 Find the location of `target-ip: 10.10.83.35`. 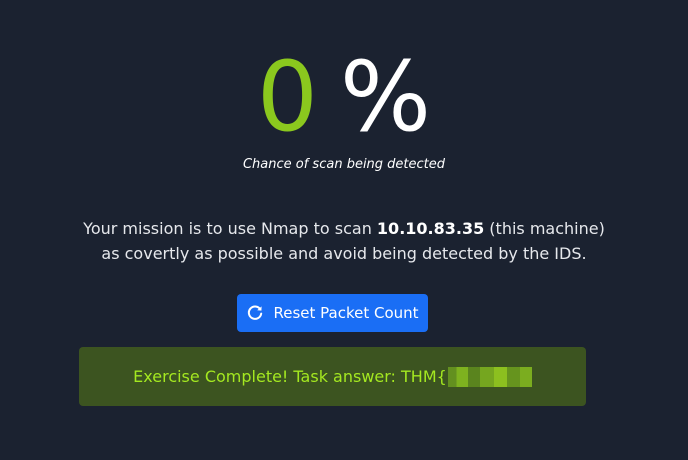

target-ip: 10.10.83.35 is located at coordinates (430, 228).